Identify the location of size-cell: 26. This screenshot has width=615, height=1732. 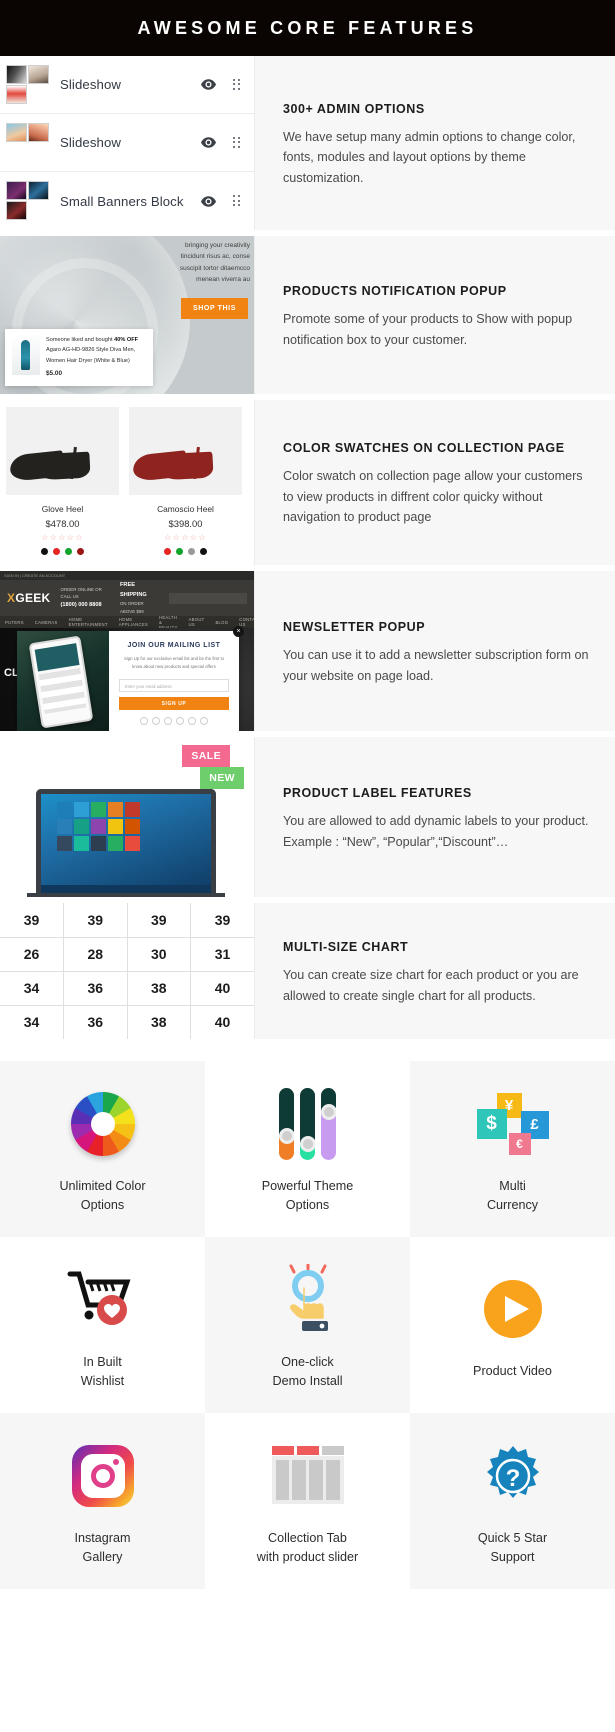
(32, 954).